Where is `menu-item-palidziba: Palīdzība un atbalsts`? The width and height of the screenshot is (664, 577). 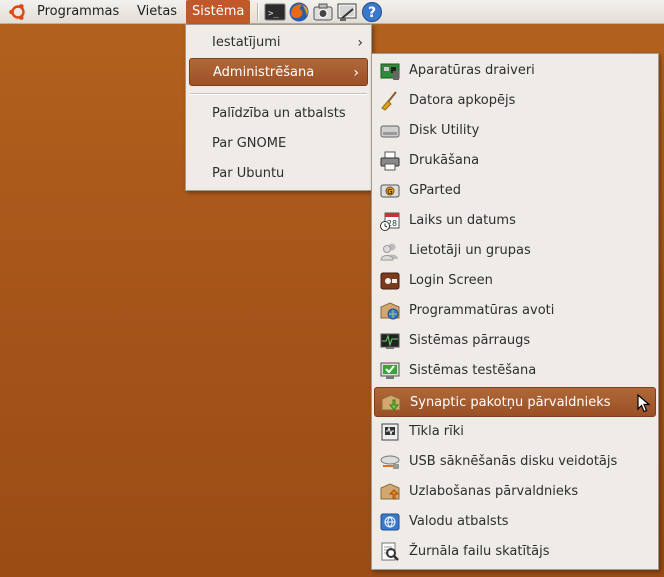 menu-item-palidziba: Palīdzība un atbalsts is located at coordinates (278, 114).